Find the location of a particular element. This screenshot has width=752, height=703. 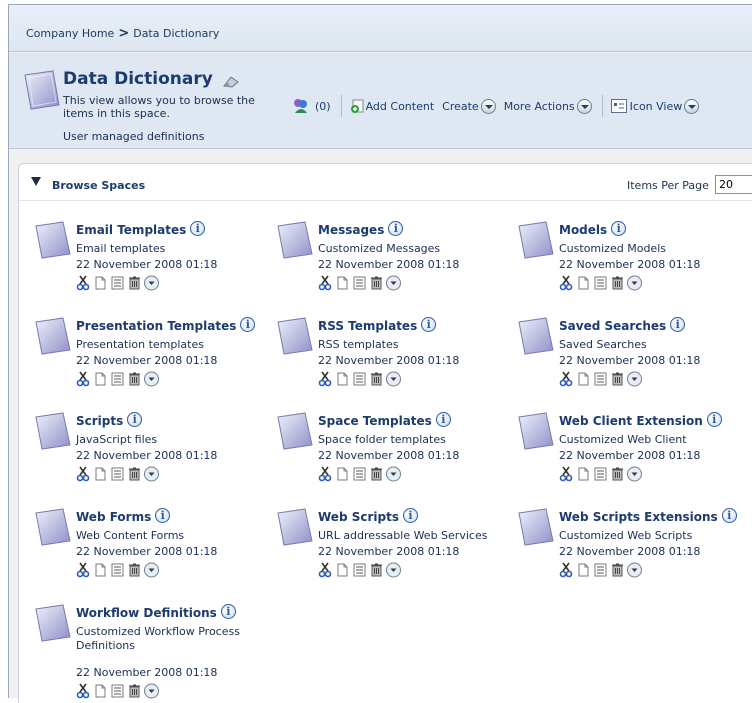

space-name-link: Scripts is located at coordinates (99, 421).